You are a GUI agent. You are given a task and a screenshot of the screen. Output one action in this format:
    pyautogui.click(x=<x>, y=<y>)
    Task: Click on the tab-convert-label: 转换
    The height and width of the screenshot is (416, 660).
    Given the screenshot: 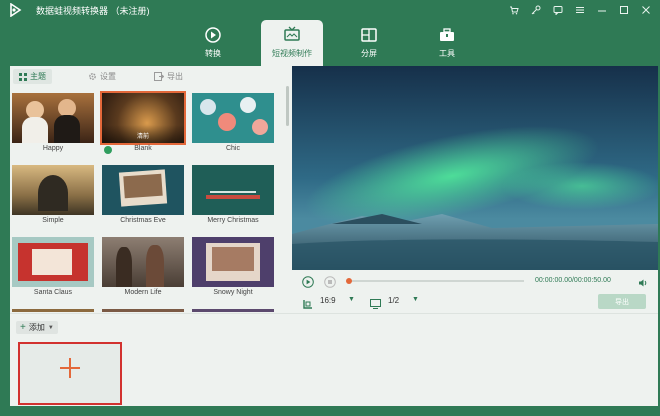 What is the action you would take?
    pyautogui.click(x=213, y=53)
    